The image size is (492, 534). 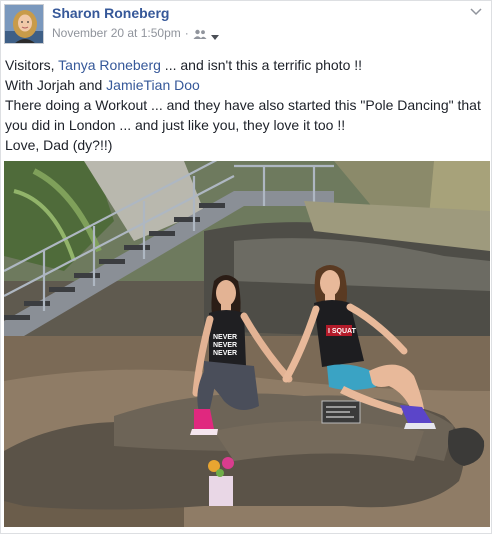 I want to click on tagged-user-jamietian: JamieTian Doo, so click(x=153, y=85).